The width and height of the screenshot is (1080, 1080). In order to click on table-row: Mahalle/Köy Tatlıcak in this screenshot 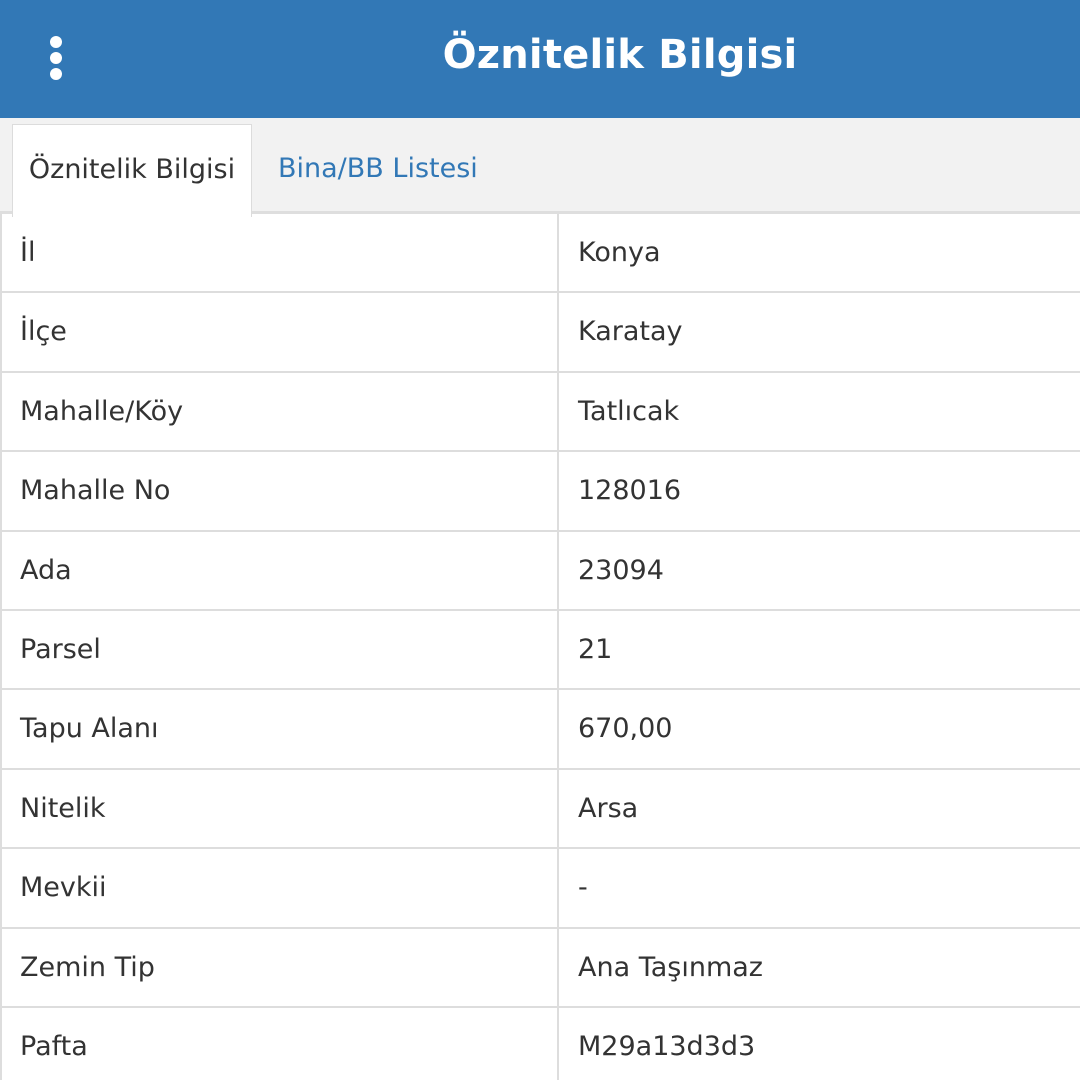, I will do `click(541, 412)`.